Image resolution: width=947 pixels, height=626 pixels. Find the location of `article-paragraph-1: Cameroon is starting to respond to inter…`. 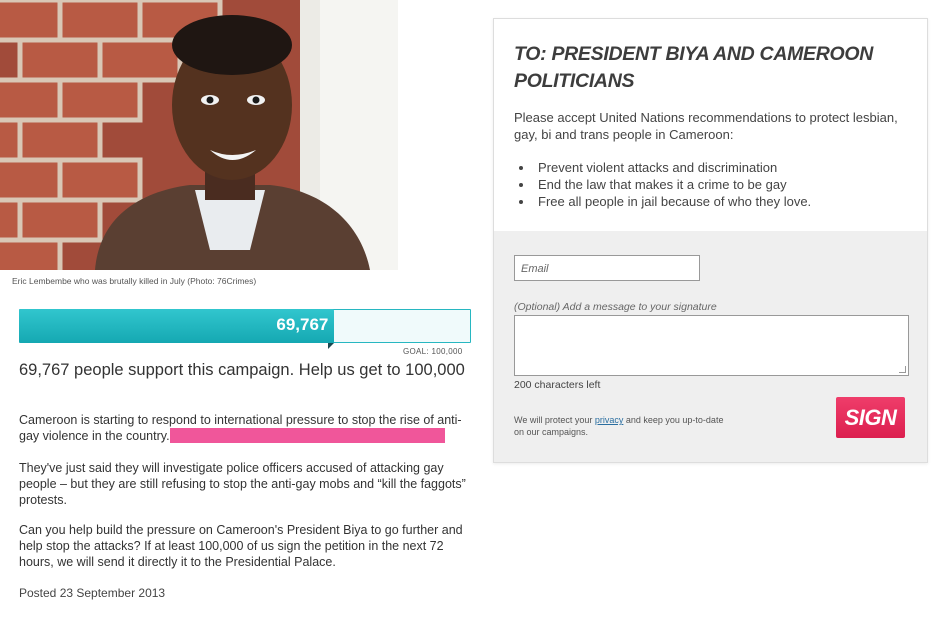

article-paragraph-1: Cameroon is starting to respond to inter… is located at coordinates (240, 428).